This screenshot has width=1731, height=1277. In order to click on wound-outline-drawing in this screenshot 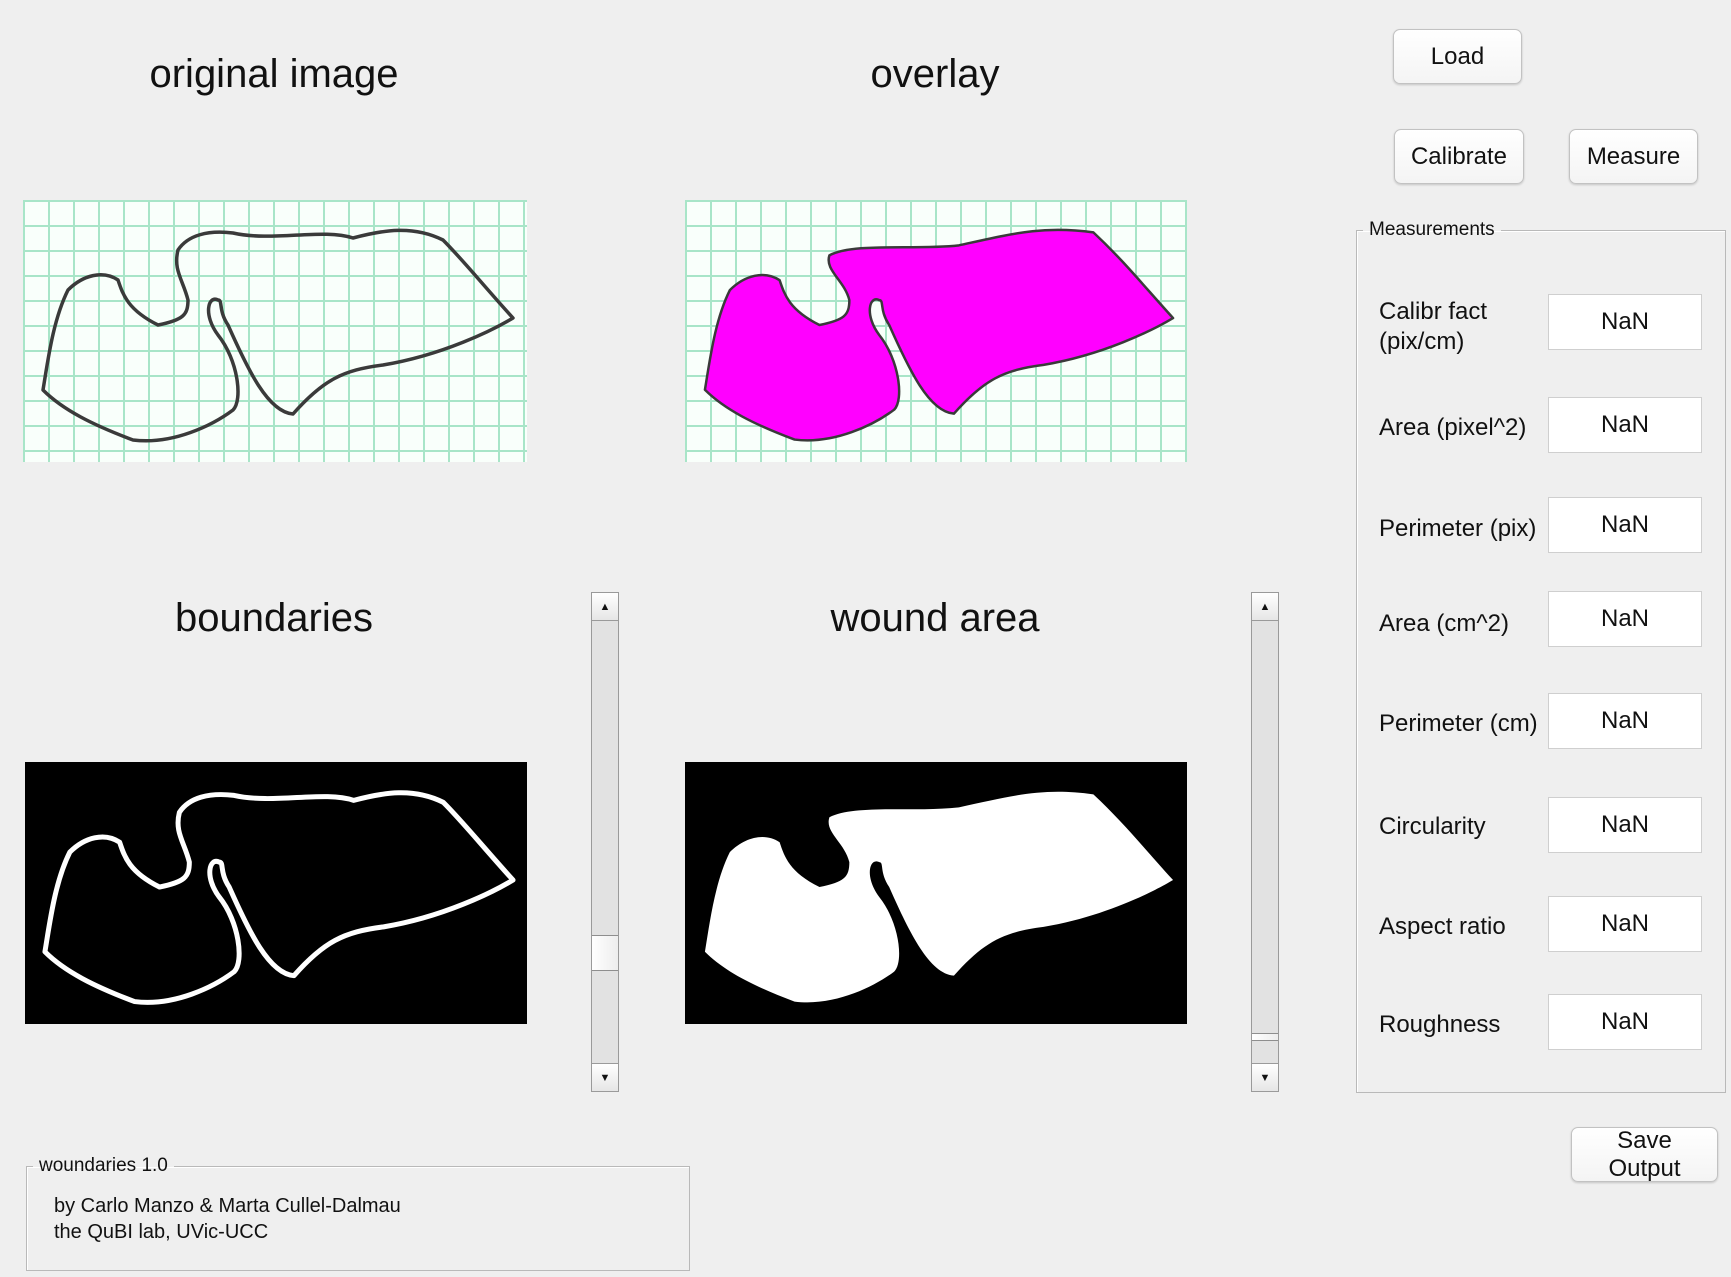, I will do `click(278, 335)`.